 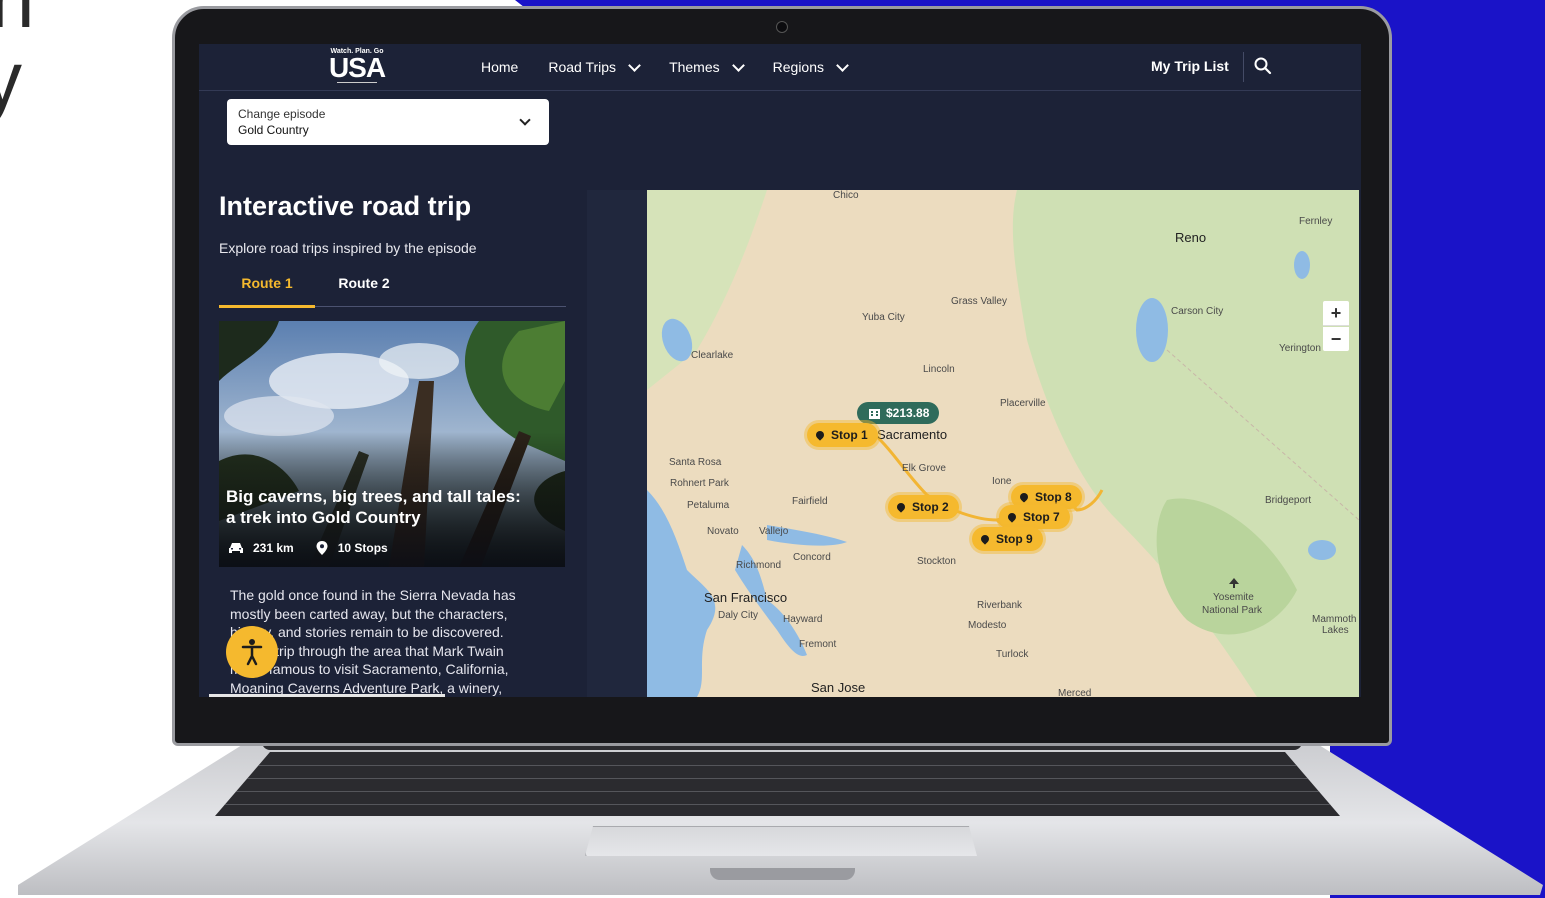 I want to click on stop-label: Stop 2, so click(x=930, y=507).